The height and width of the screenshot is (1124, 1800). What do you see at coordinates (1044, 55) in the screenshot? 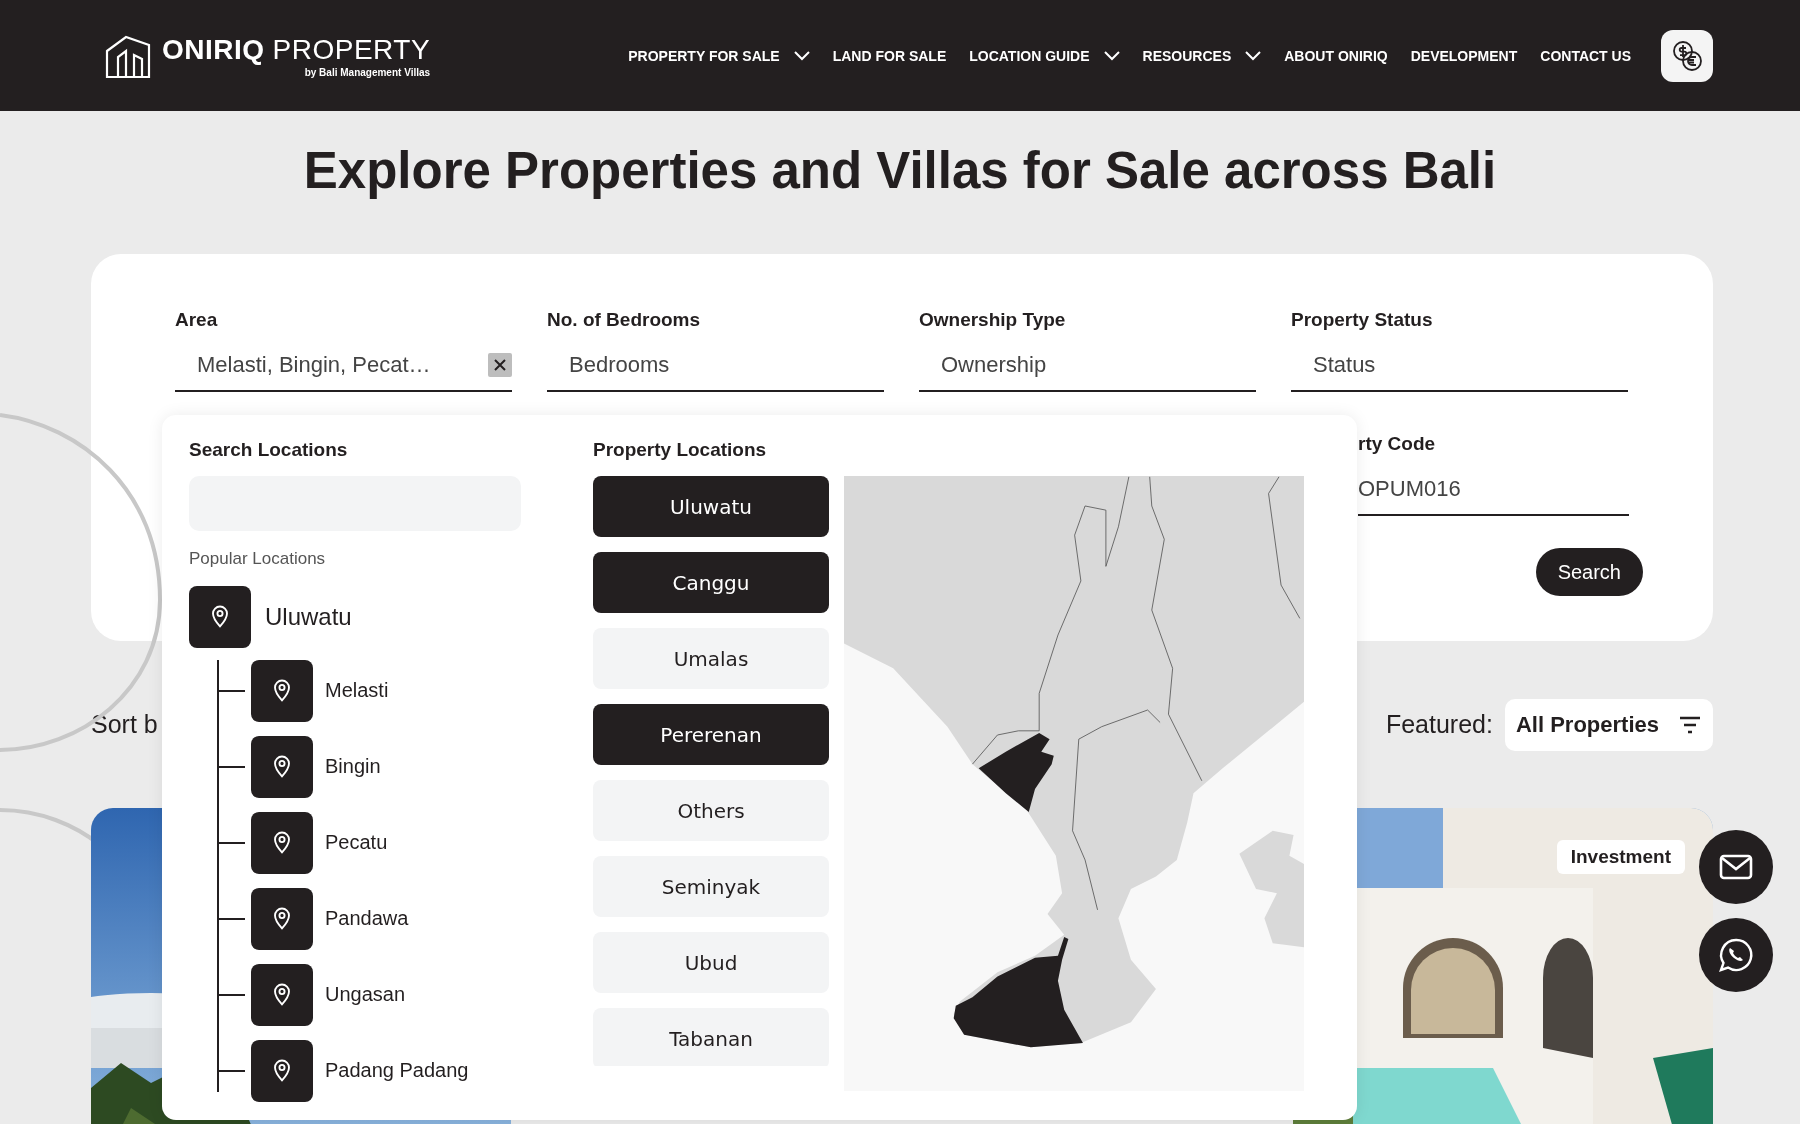
I see `nav-link: LOCATION GUIDE` at bounding box center [1044, 55].